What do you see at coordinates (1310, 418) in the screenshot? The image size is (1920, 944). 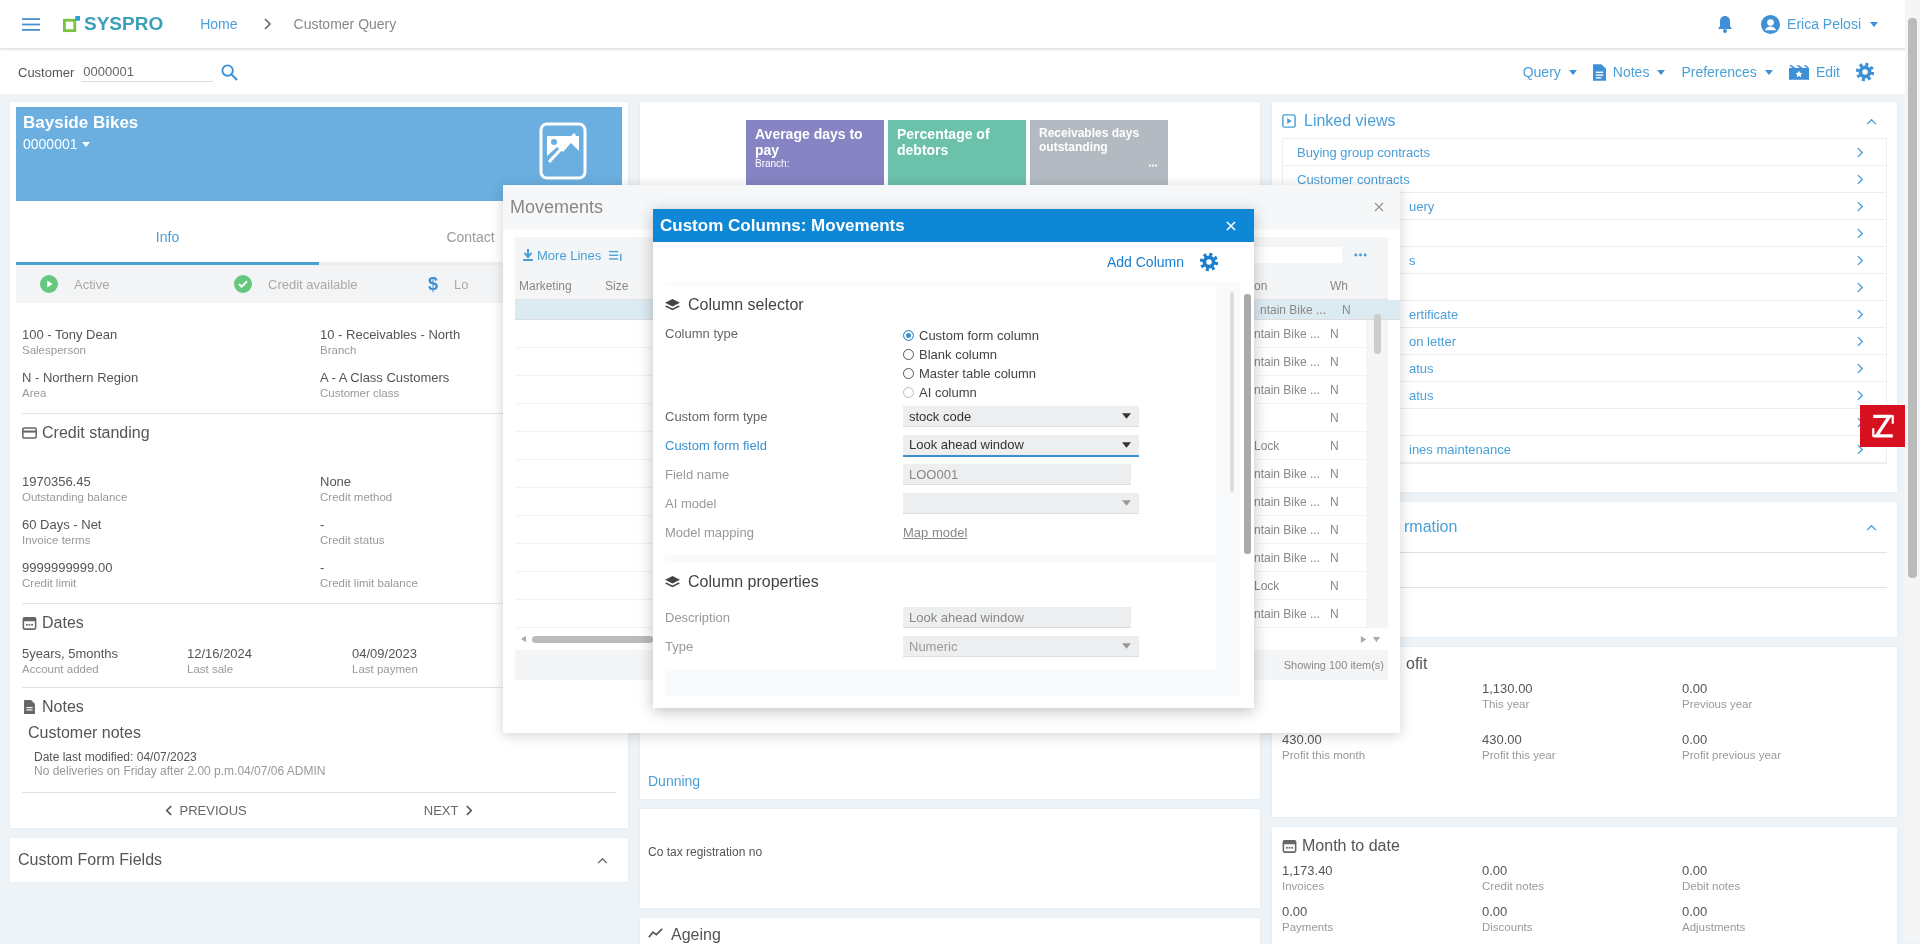 I see `table-row: N` at bounding box center [1310, 418].